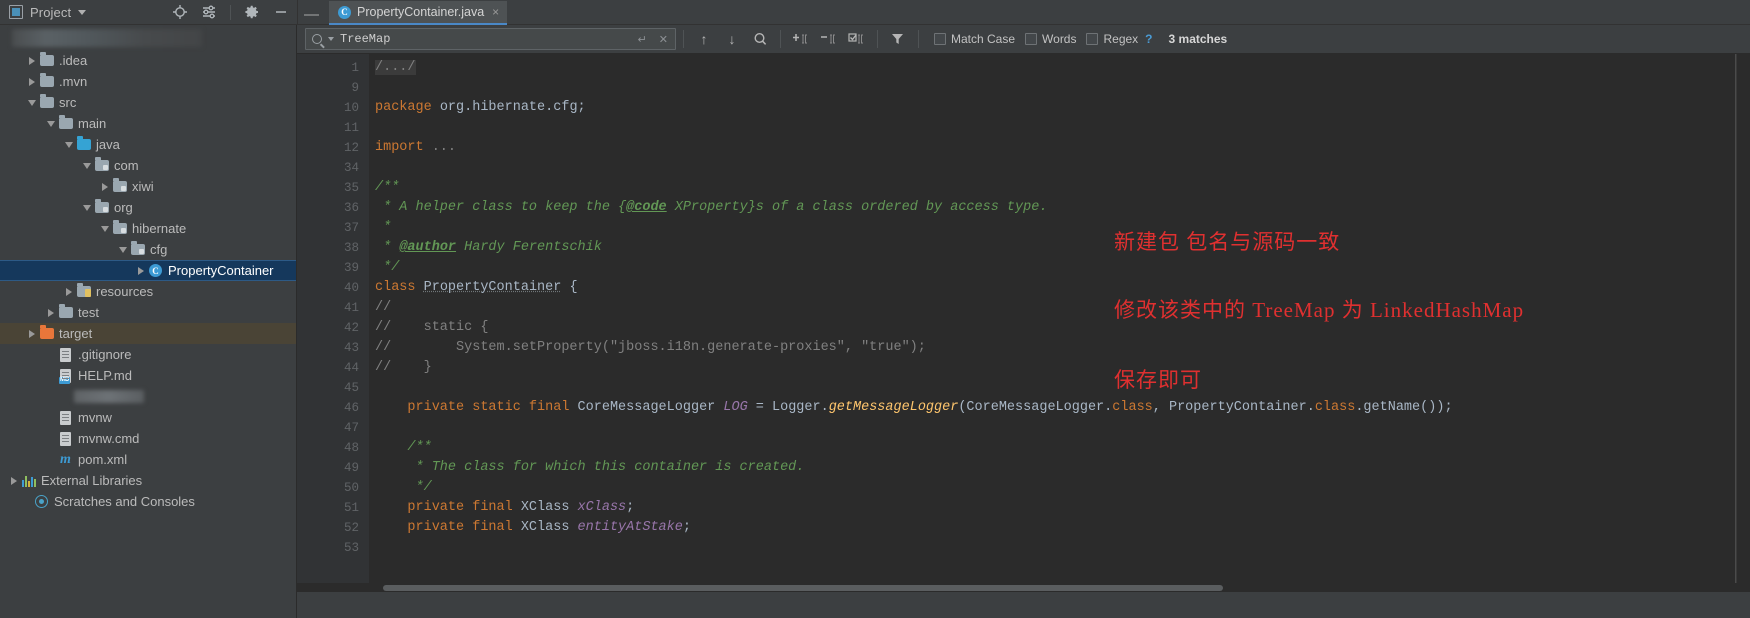 This screenshot has height=618, width=1750. I want to click on code-text: = Logger., so click(788, 407).